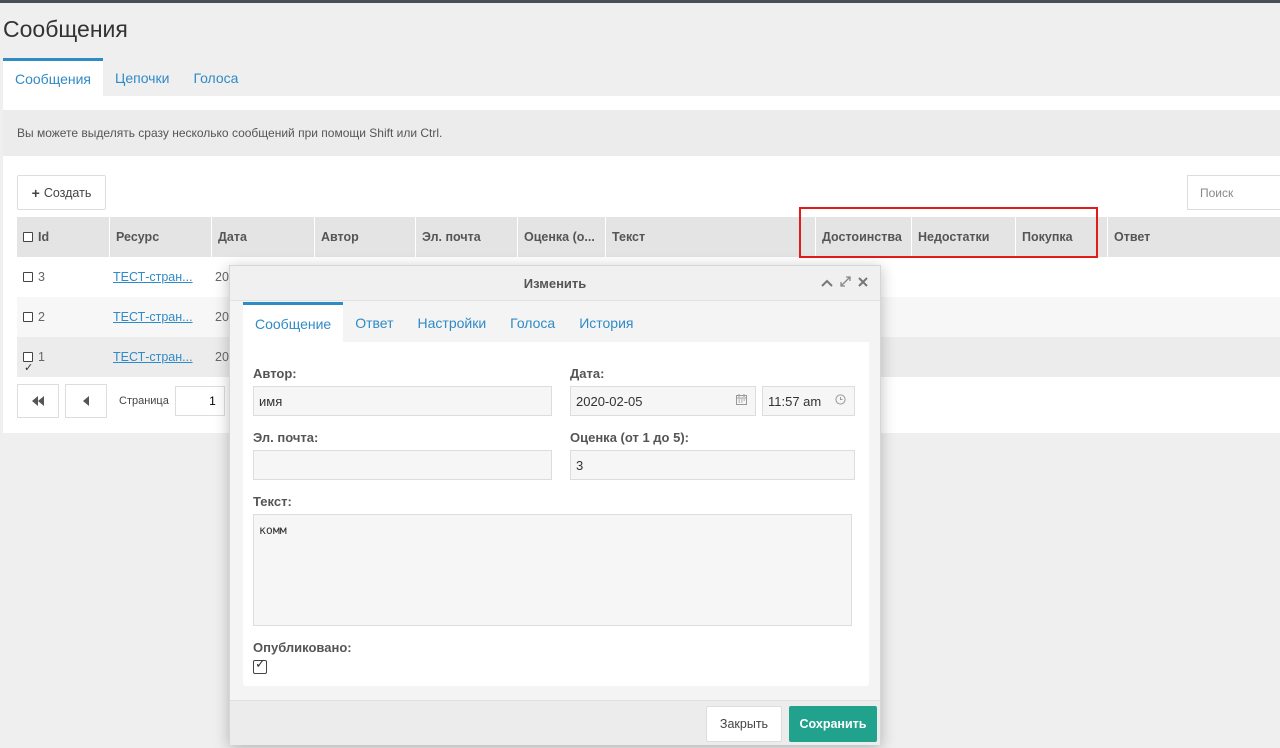 The image size is (1280, 748). I want to click on tab-history: История, so click(606, 322).